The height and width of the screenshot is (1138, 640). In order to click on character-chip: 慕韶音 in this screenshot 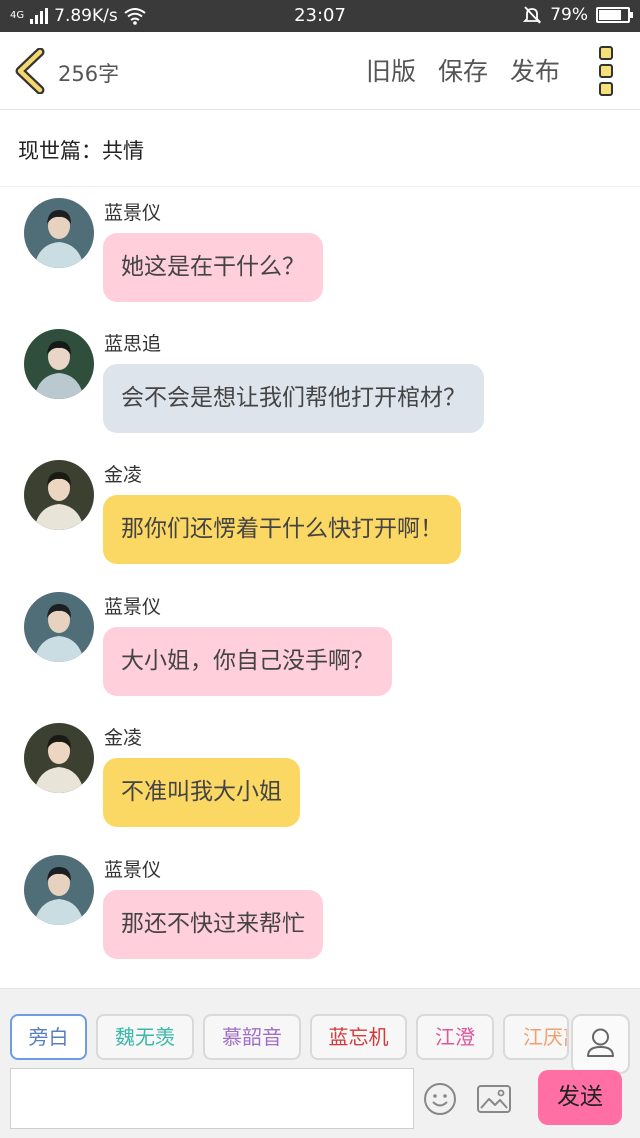, I will do `click(252, 1037)`.